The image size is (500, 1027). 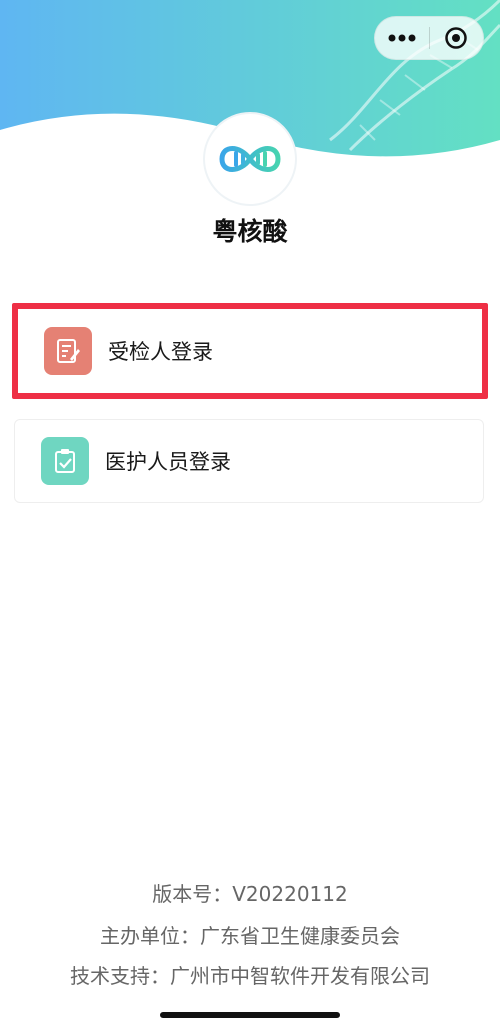 I want to click on dna-logo-icon, so click(x=250, y=159).